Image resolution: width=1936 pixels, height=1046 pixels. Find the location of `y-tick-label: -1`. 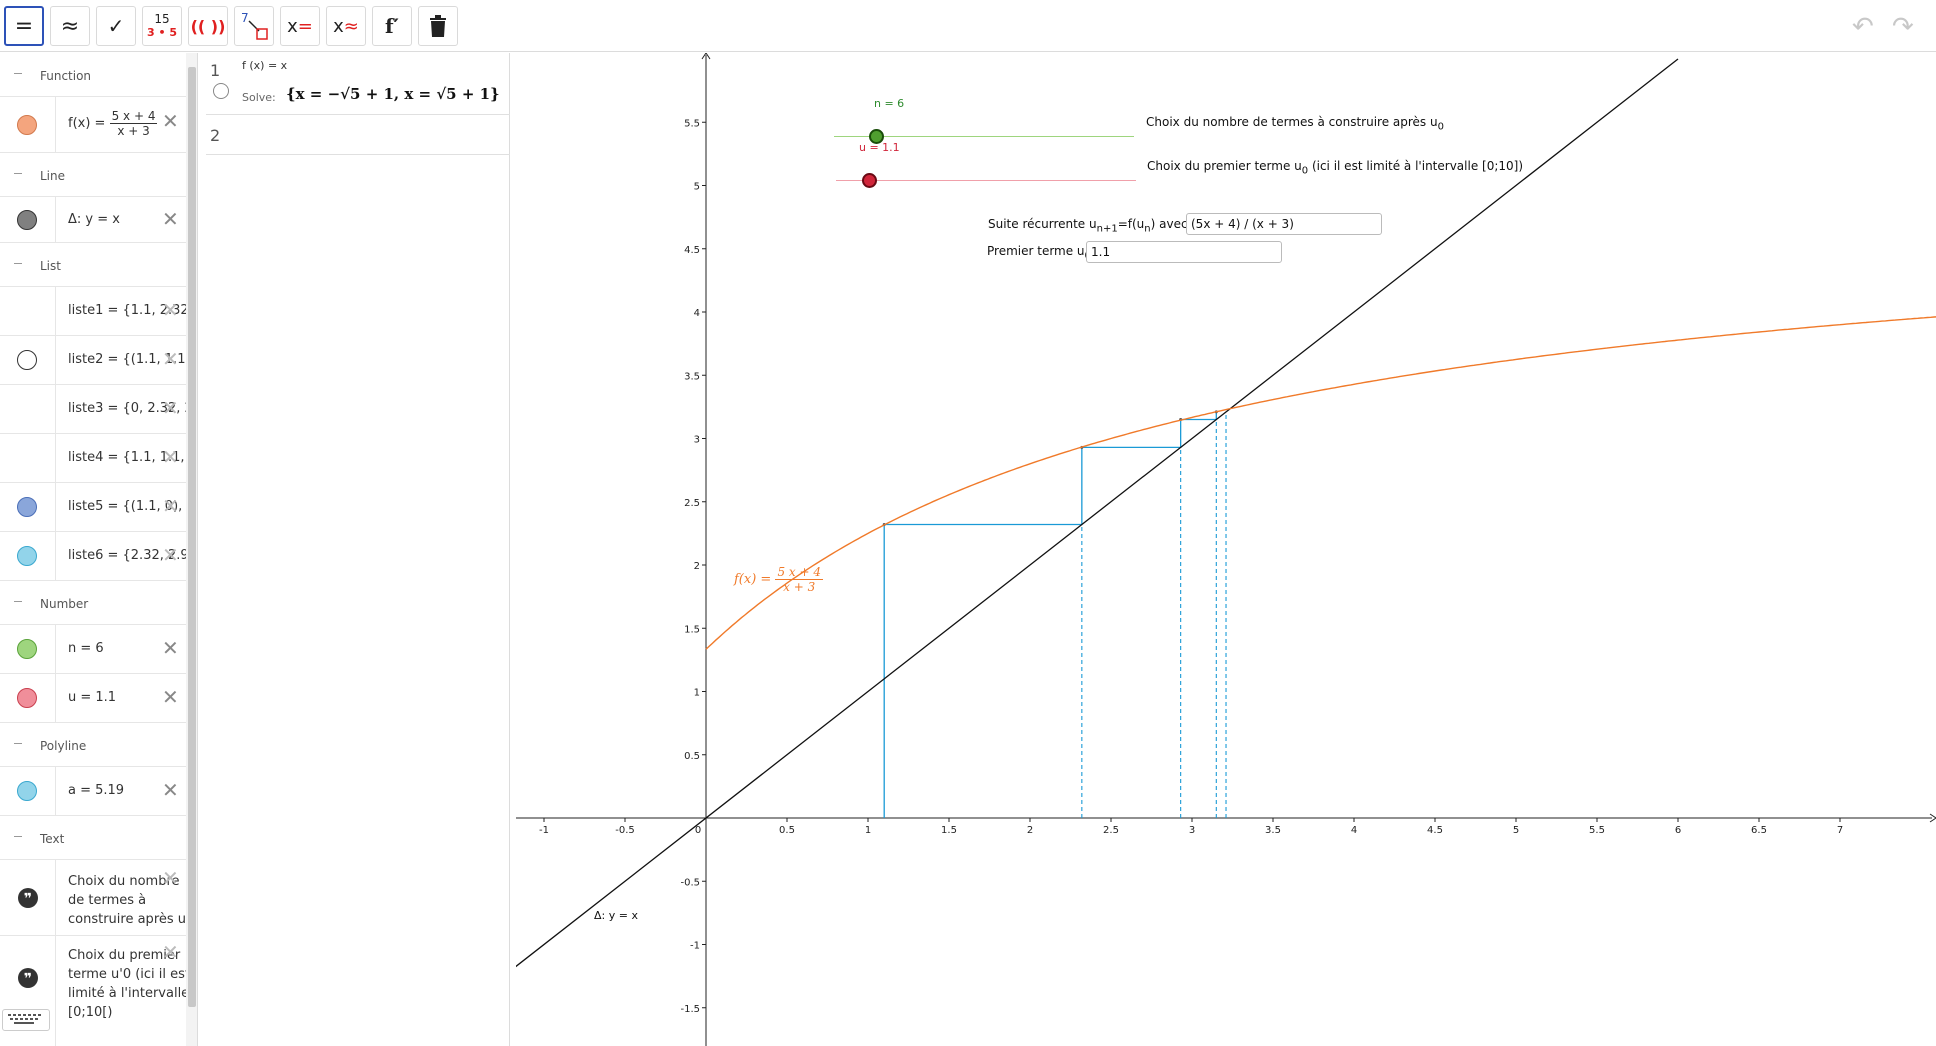

y-tick-label: -1 is located at coordinates (695, 946).